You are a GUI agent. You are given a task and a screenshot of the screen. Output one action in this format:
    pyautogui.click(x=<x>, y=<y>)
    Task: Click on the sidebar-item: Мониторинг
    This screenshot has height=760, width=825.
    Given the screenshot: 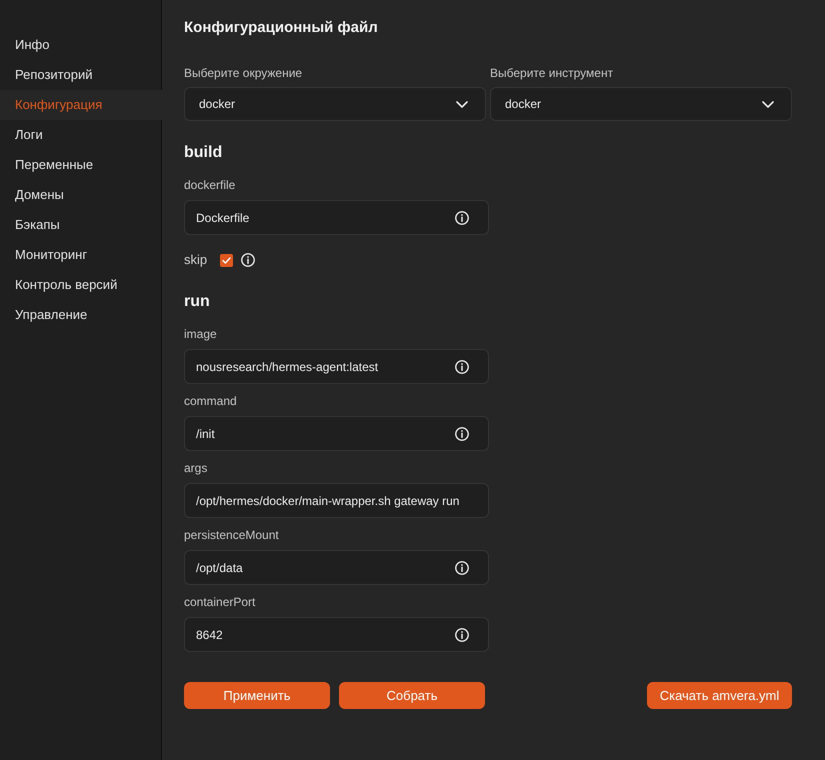 What is the action you would take?
    pyautogui.click(x=80, y=255)
    